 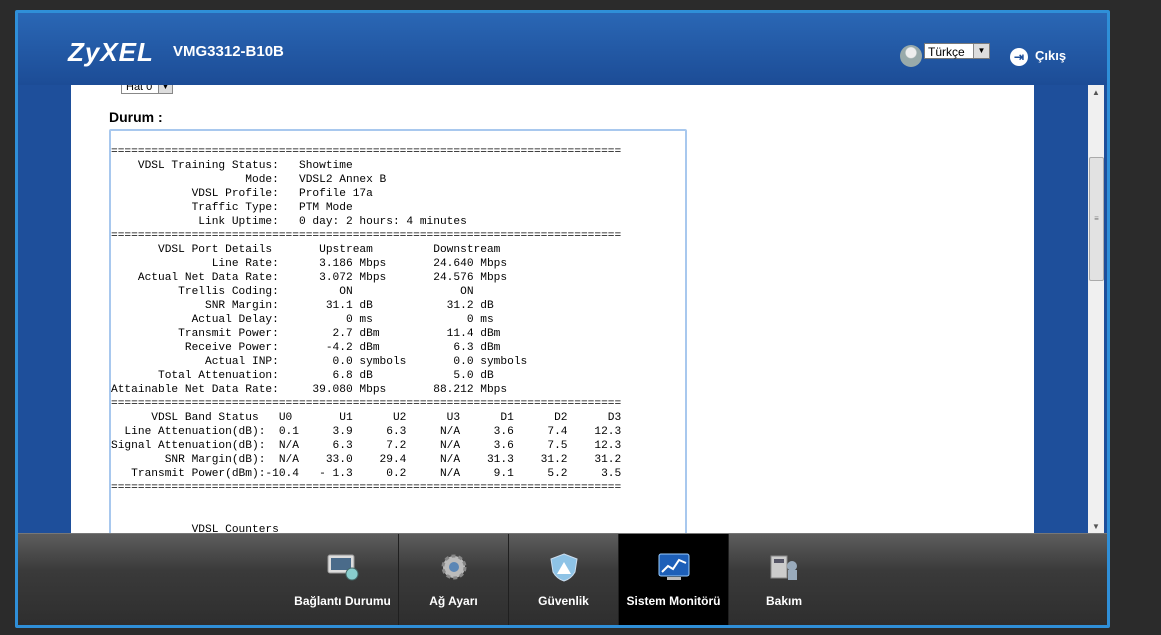 I want to click on nav-security: Güvenlik, so click(x=564, y=579).